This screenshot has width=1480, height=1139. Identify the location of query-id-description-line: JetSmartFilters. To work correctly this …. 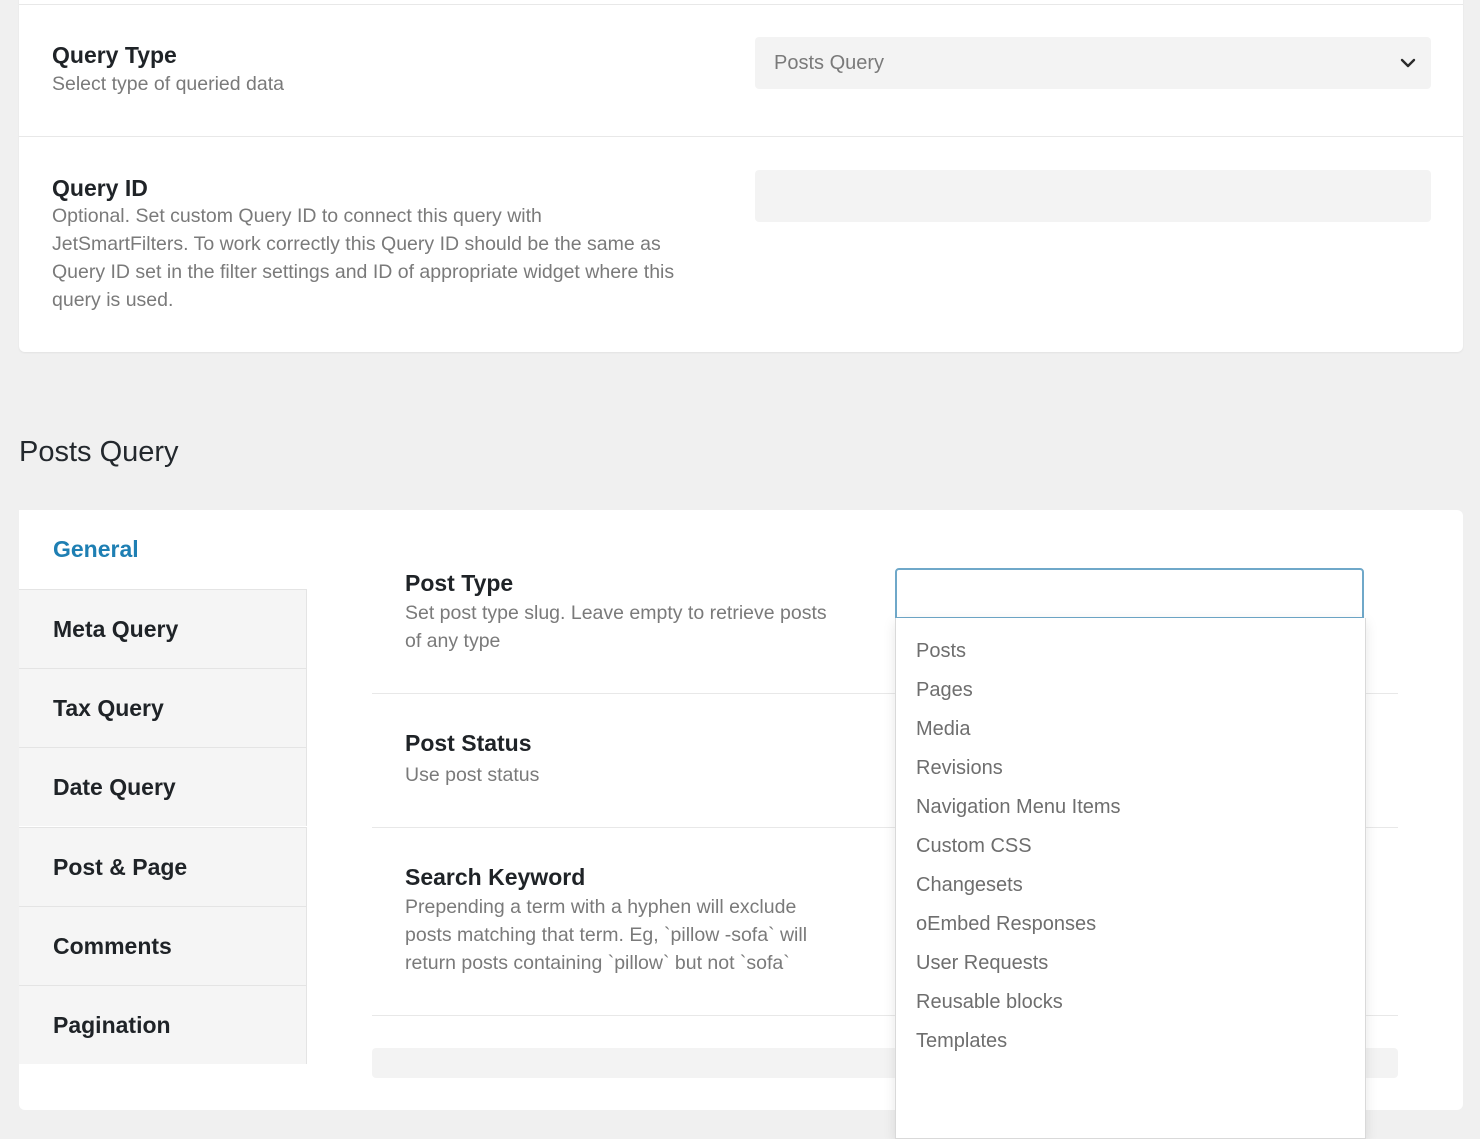
(356, 244).